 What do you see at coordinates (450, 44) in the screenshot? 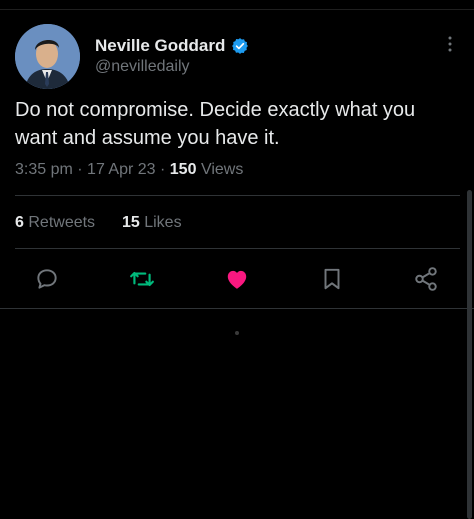
I see `more-options-icon` at bounding box center [450, 44].